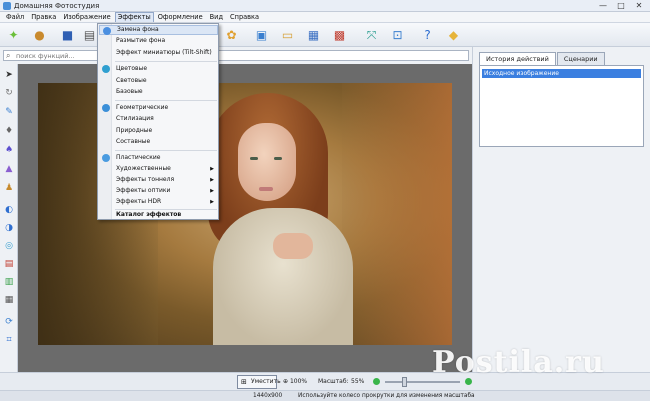 The image size is (650, 401). Describe the element at coordinates (325, 6) in the screenshot. I see `title-bar: Домашняя Фотостудия — □ ✕` at that location.